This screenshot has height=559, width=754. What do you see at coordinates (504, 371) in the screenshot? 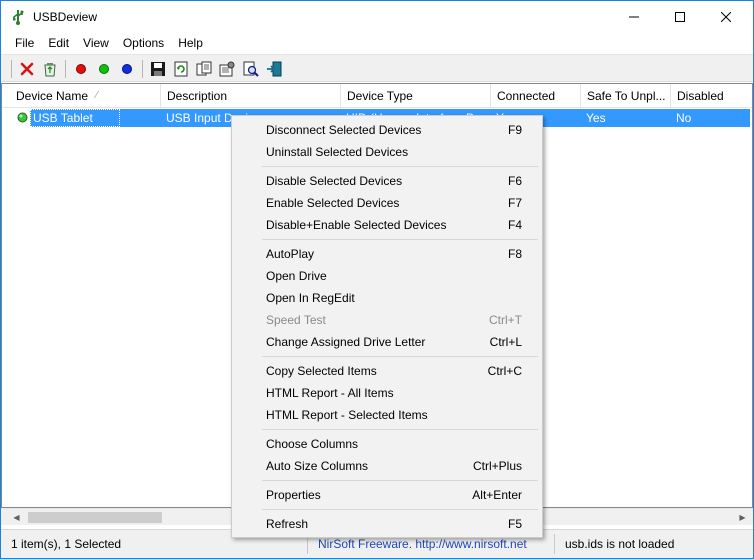
I see `menu-item-shortcut: Ctrl+C` at bounding box center [504, 371].